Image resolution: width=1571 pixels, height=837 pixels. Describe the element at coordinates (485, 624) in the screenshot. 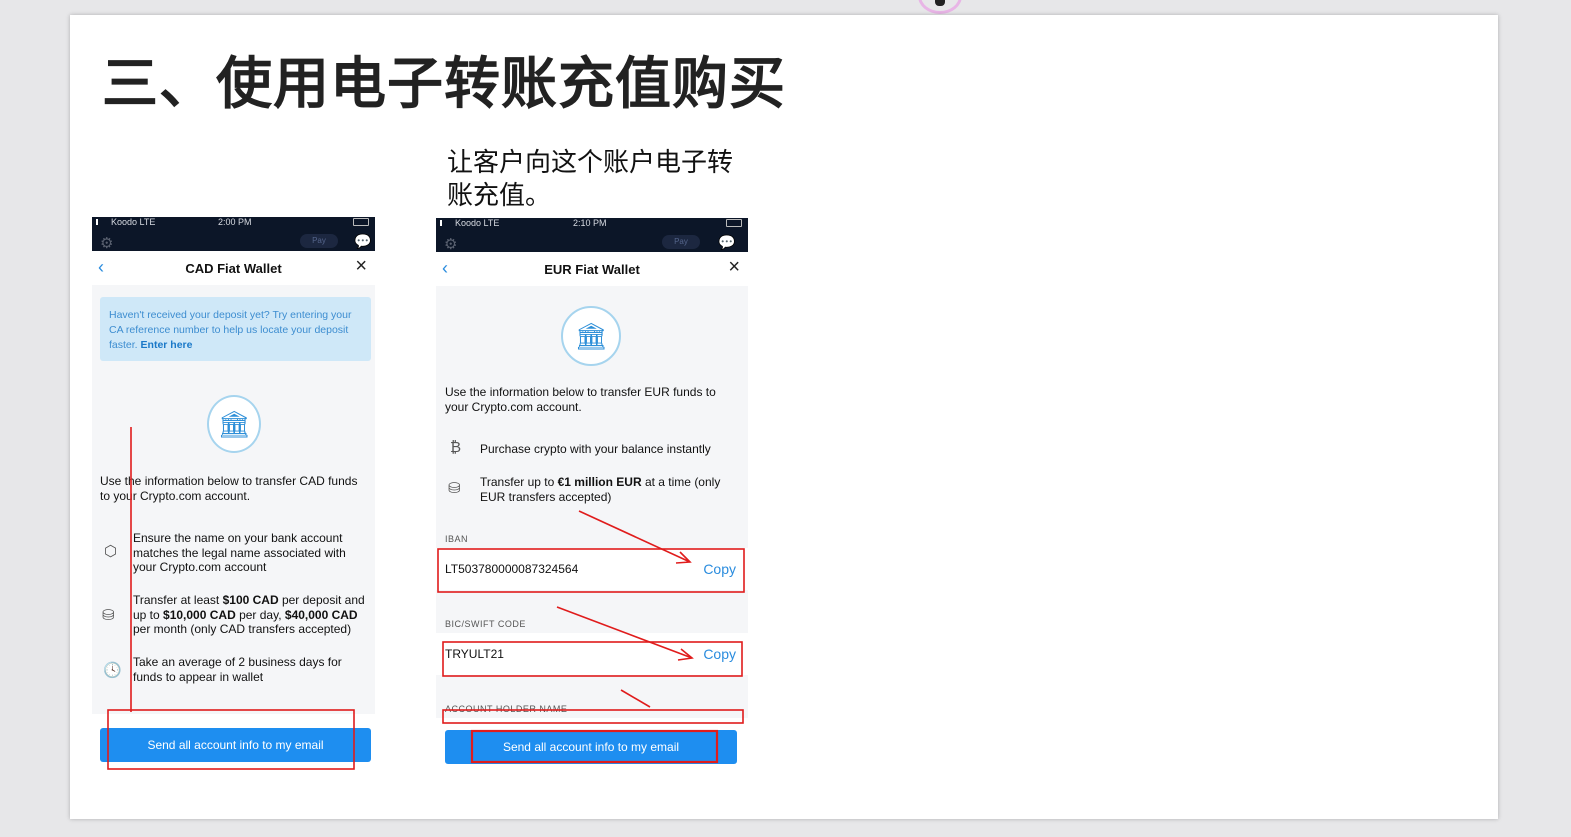

I see `bic-label: BIC/SWIFT CODE` at that location.